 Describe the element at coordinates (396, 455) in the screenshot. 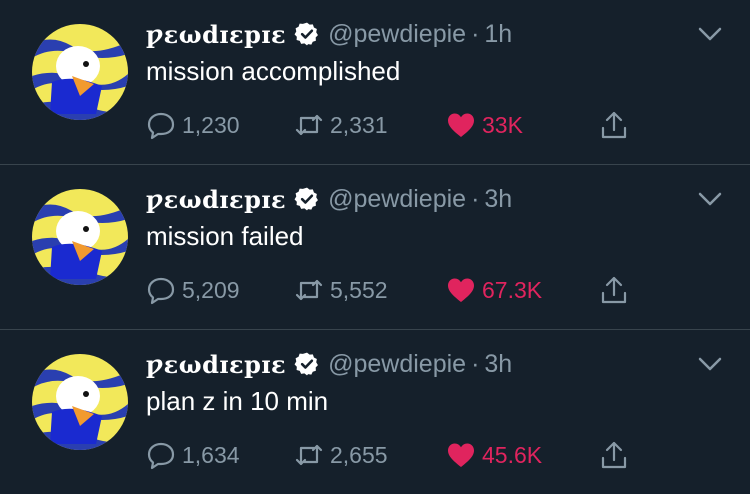

I see `tweet-actions: 1,634 2,655 45.6K` at that location.